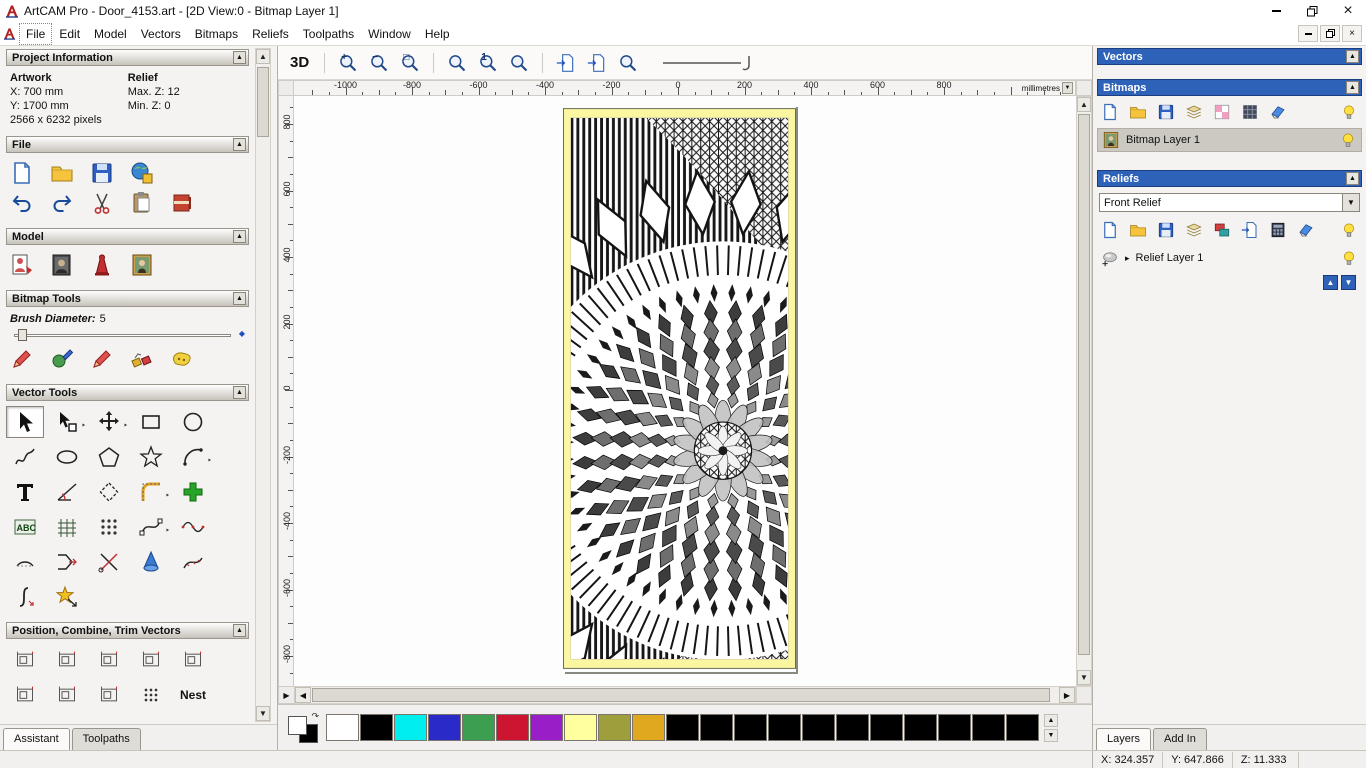 The image size is (1366, 768). Describe the element at coordinates (1348, 282) in the screenshot. I see `move-layer-down-button: ▼` at that location.